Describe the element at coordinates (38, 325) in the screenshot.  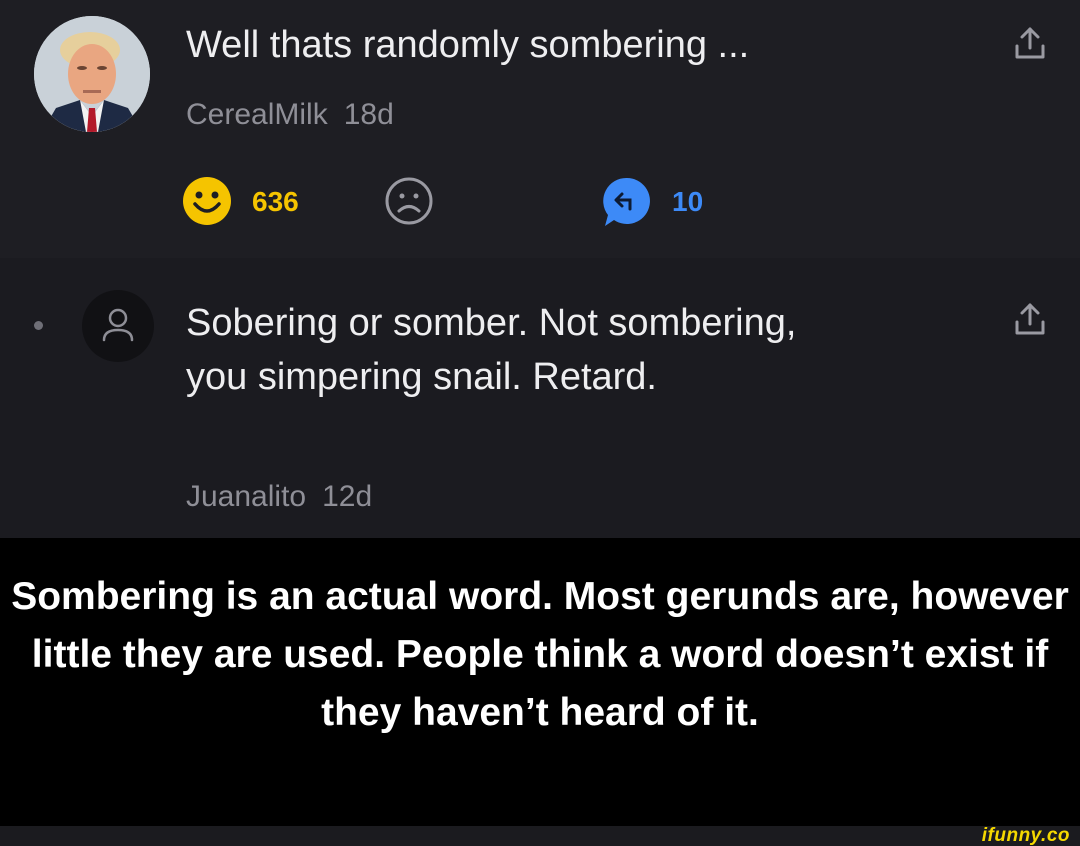
I see `thread-dot` at that location.